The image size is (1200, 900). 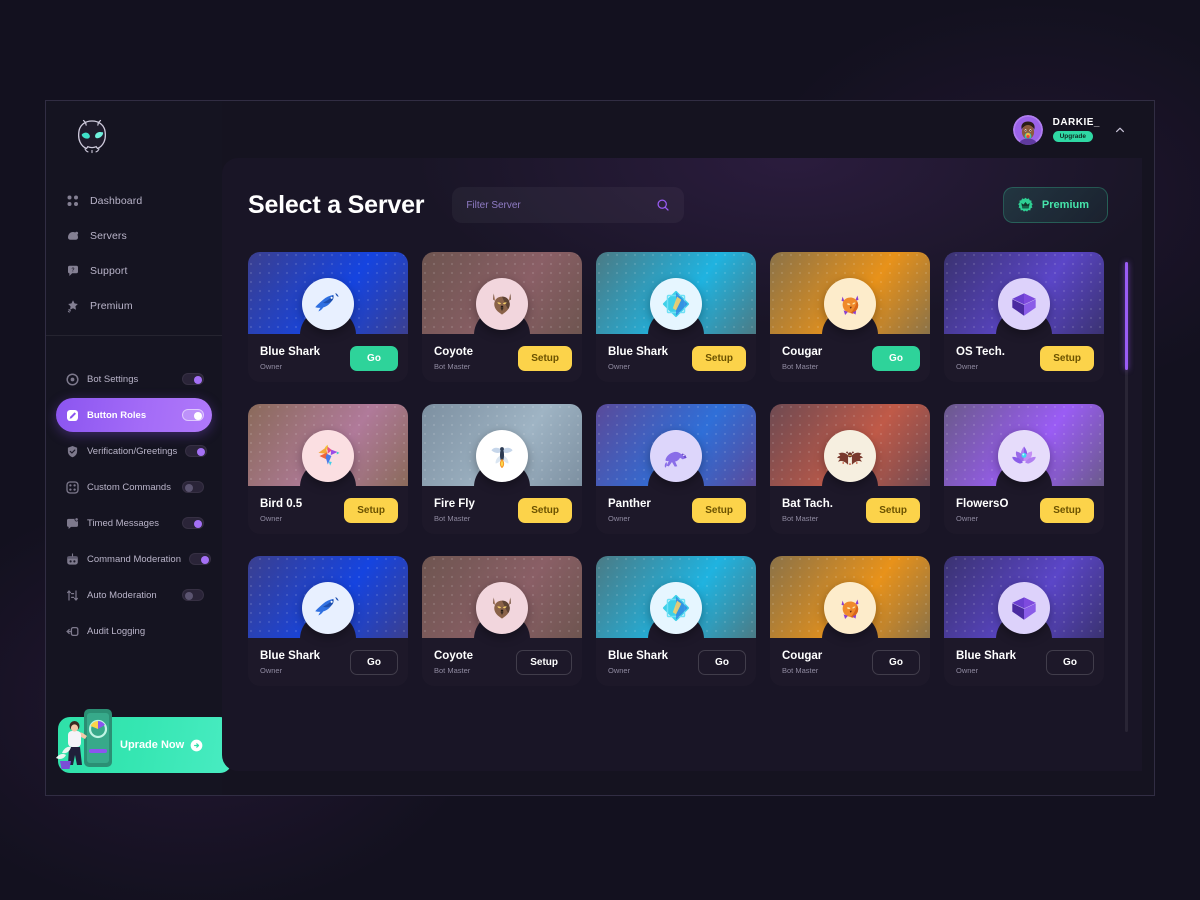 What do you see at coordinates (134, 451) in the screenshot?
I see `sidebar-item-verification-greetings: Verification/Greetings` at bounding box center [134, 451].